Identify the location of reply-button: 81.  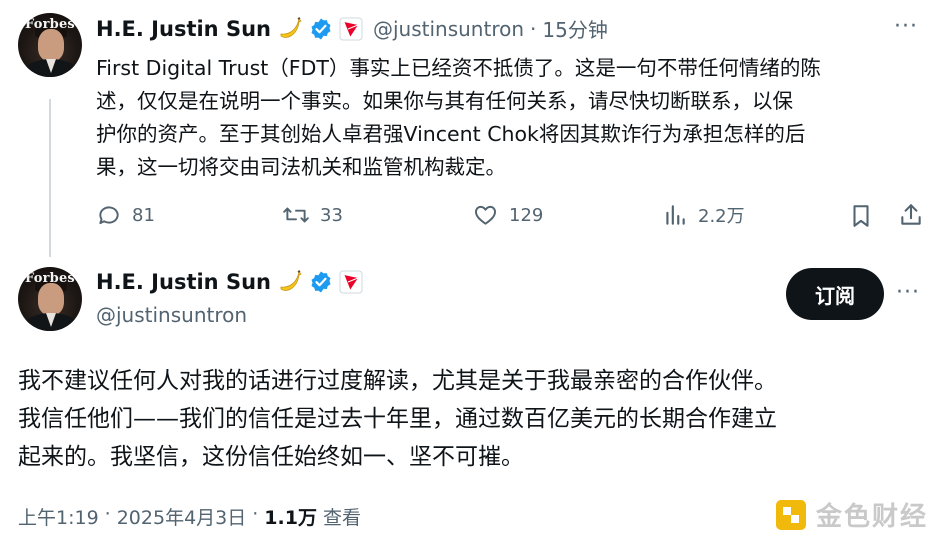
(125, 215).